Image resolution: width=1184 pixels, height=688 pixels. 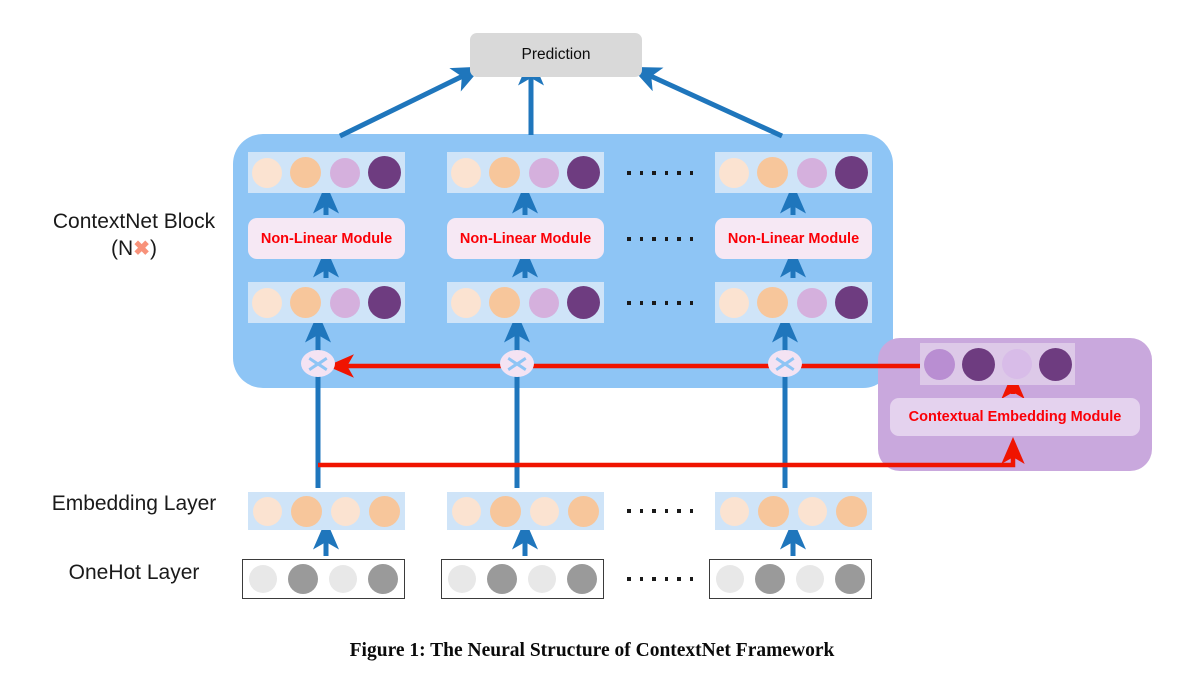 What do you see at coordinates (134, 221) in the screenshot?
I see `contextnet-block-label-text: ContextNet Block` at bounding box center [134, 221].